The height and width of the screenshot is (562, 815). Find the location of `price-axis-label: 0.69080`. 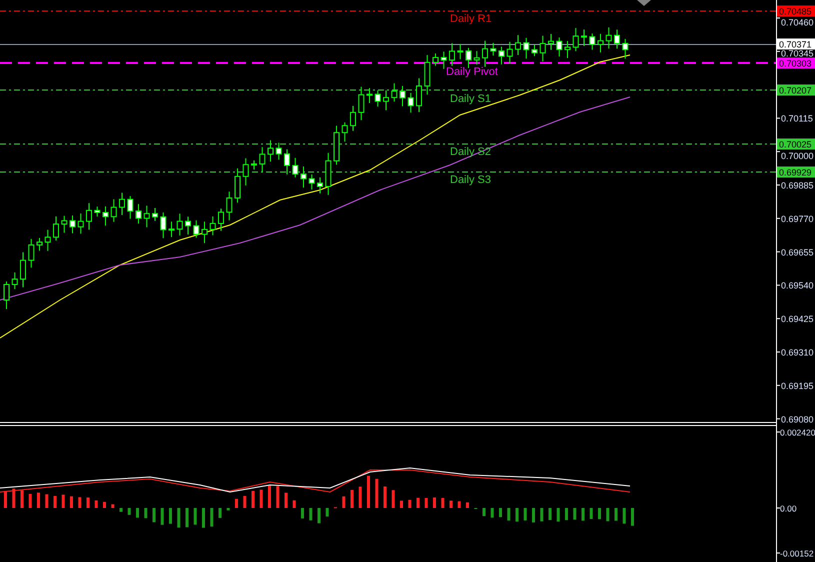

price-axis-label: 0.69080 is located at coordinates (797, 419).